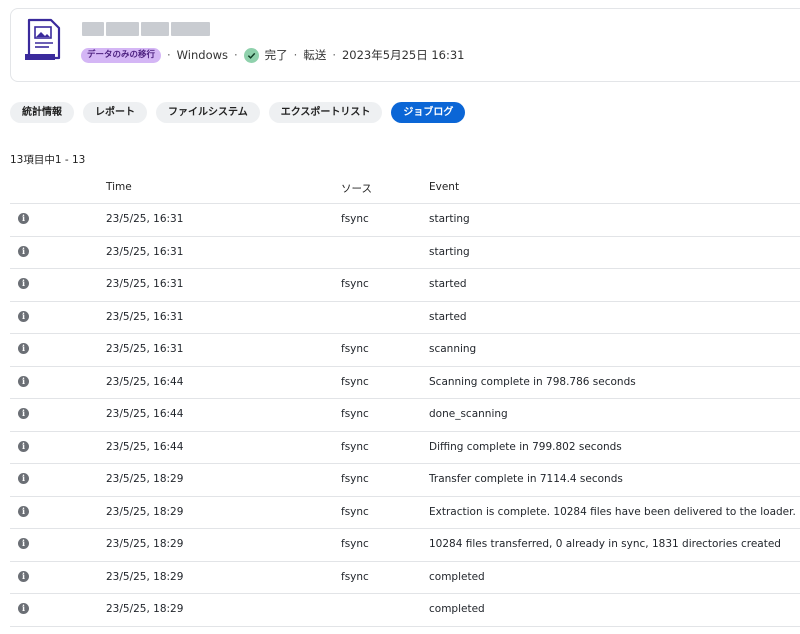 The width and height of the screenshot is (800, 634). I want to click on job-summary-card, so click(405, 45).